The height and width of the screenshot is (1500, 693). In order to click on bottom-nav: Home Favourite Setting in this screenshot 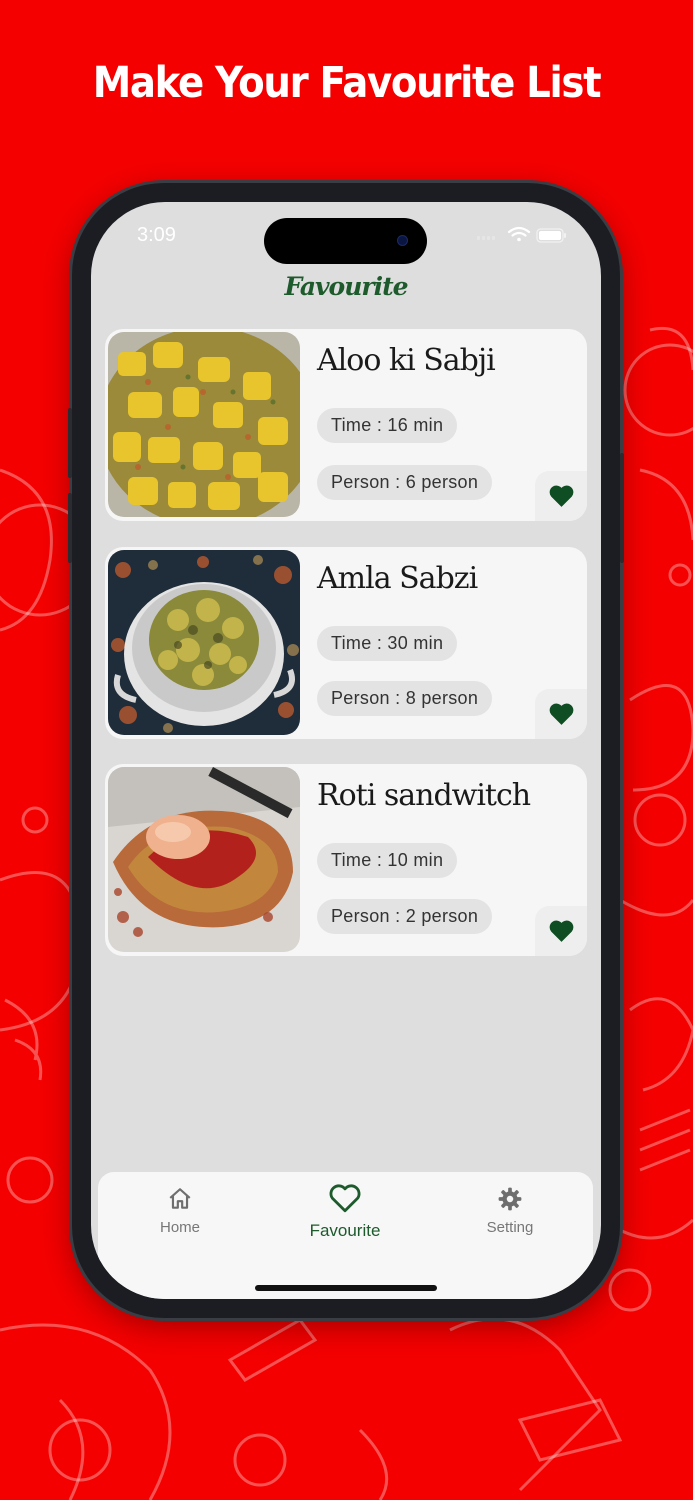, I will do `click(345, 1235)`.